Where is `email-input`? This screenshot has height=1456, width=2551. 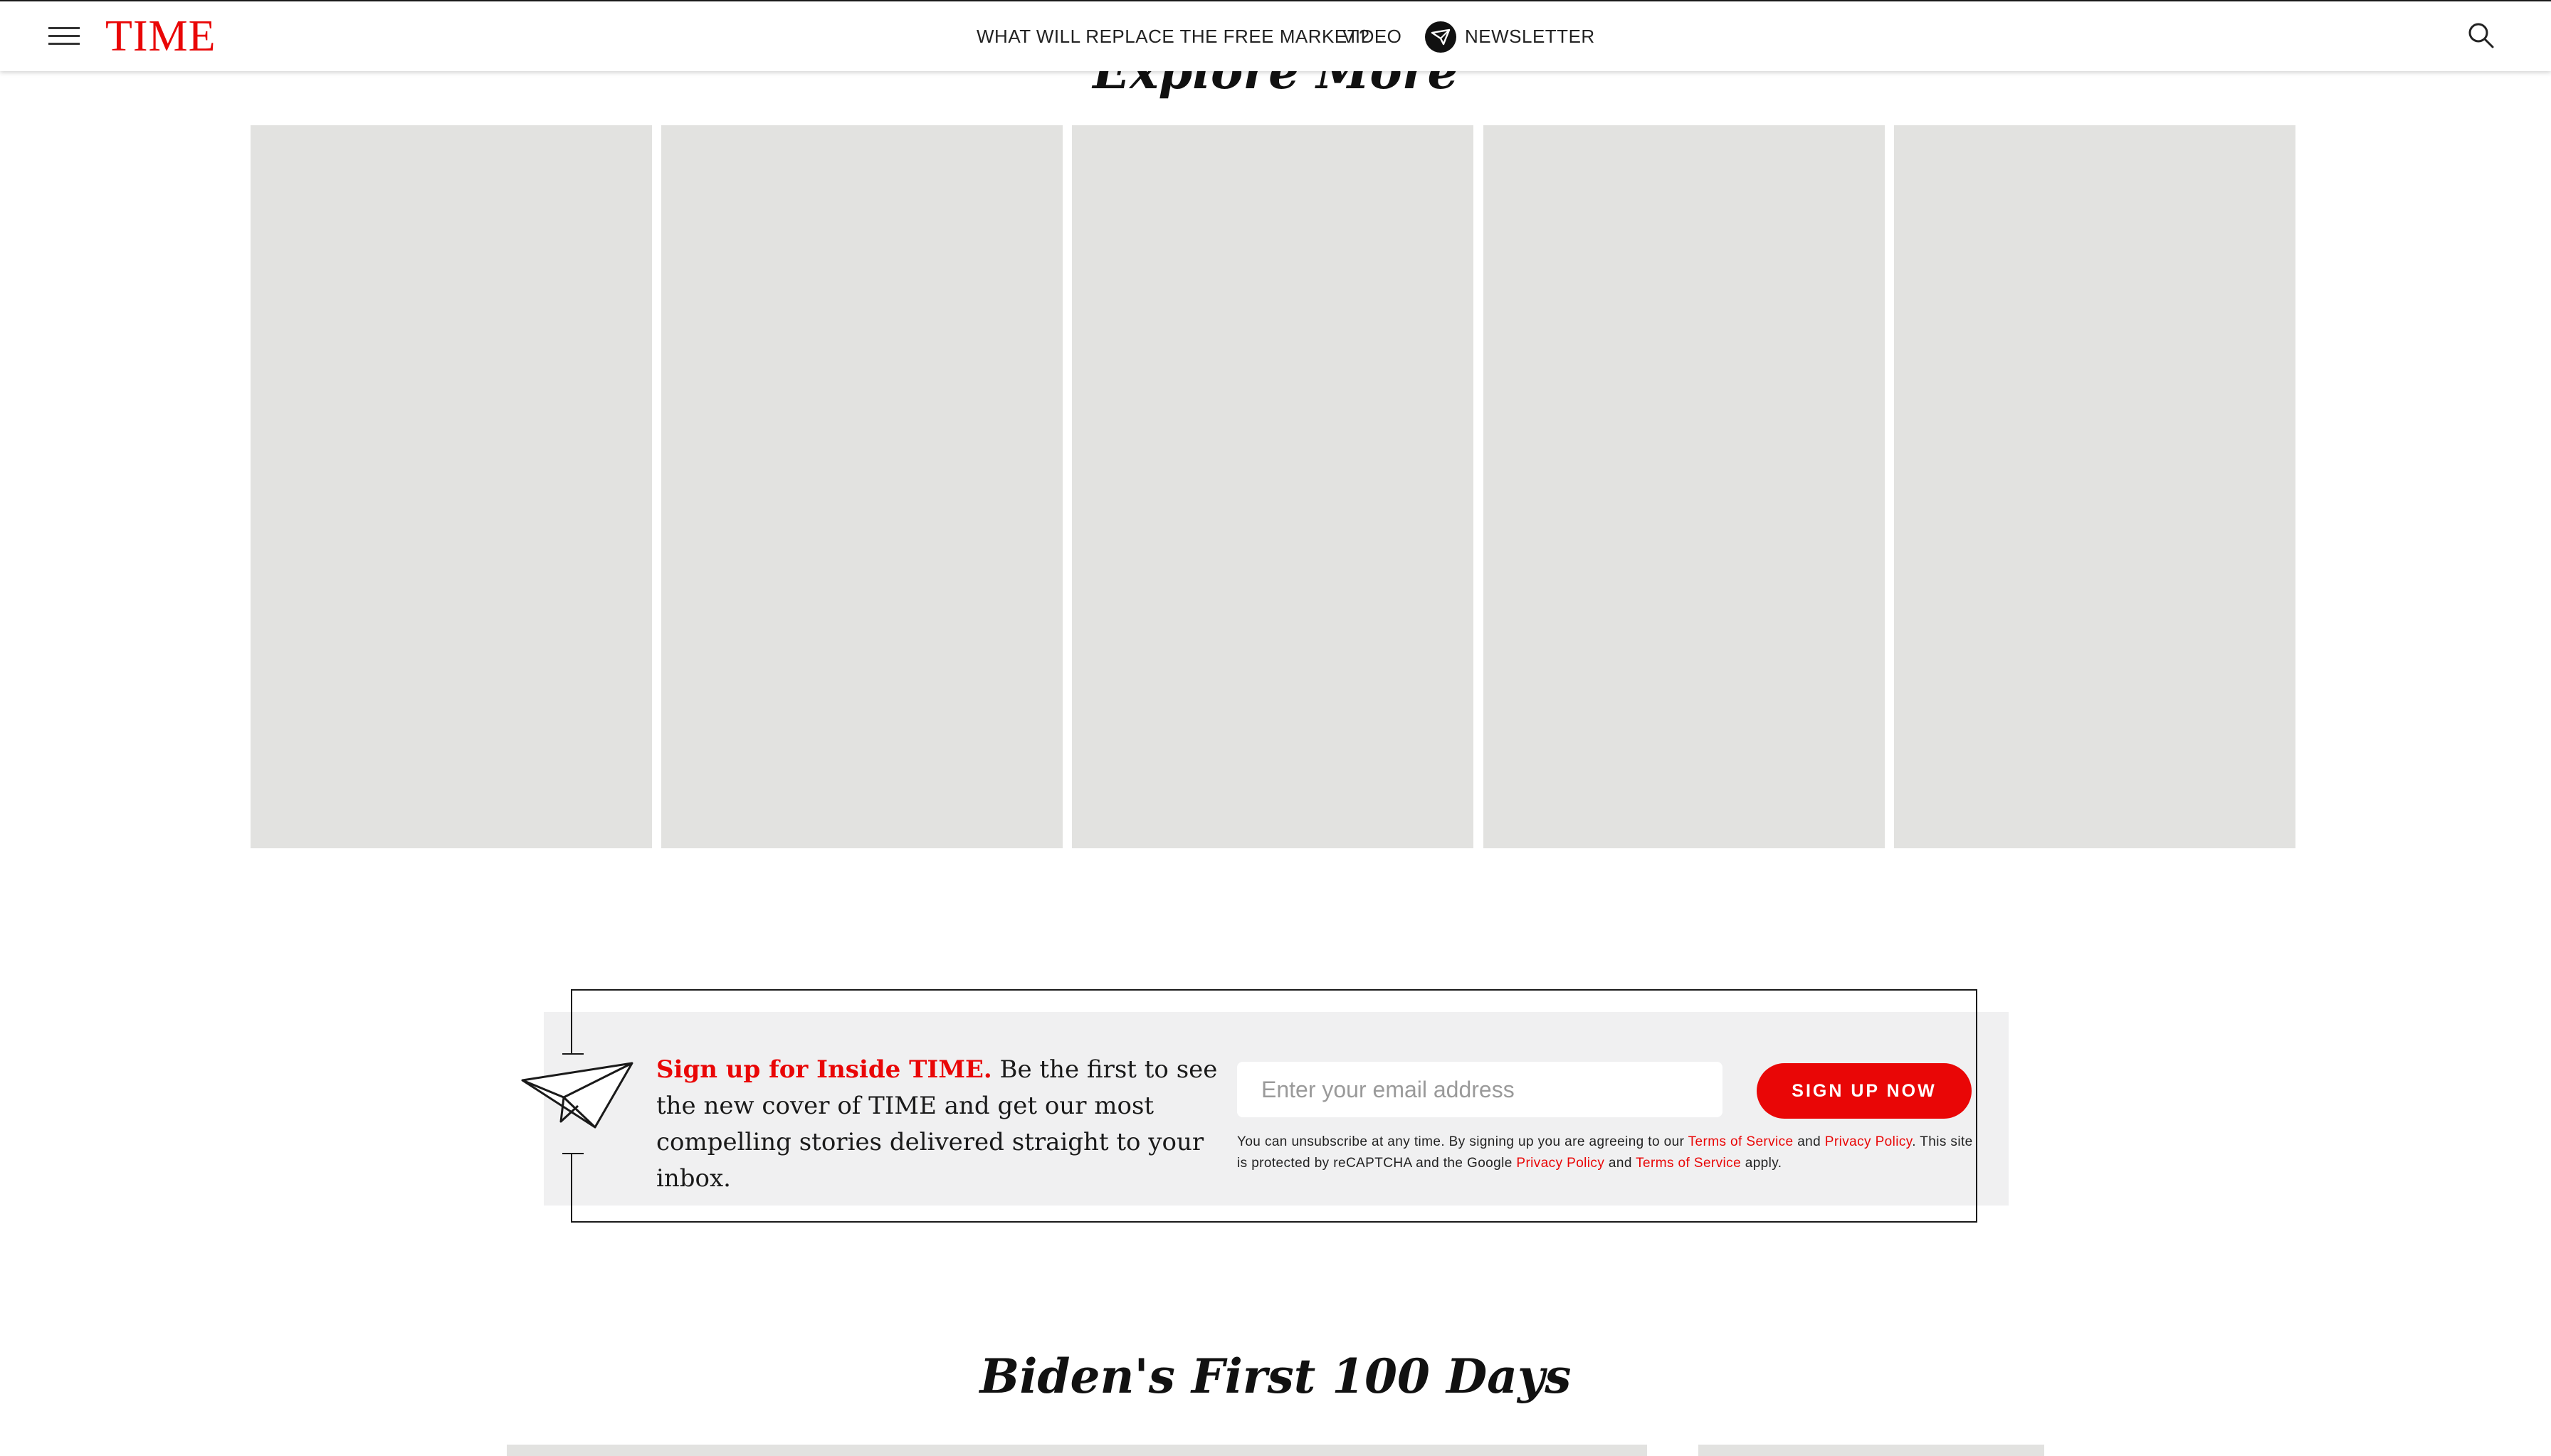 email-input is located at coordinates (1479, 1089).